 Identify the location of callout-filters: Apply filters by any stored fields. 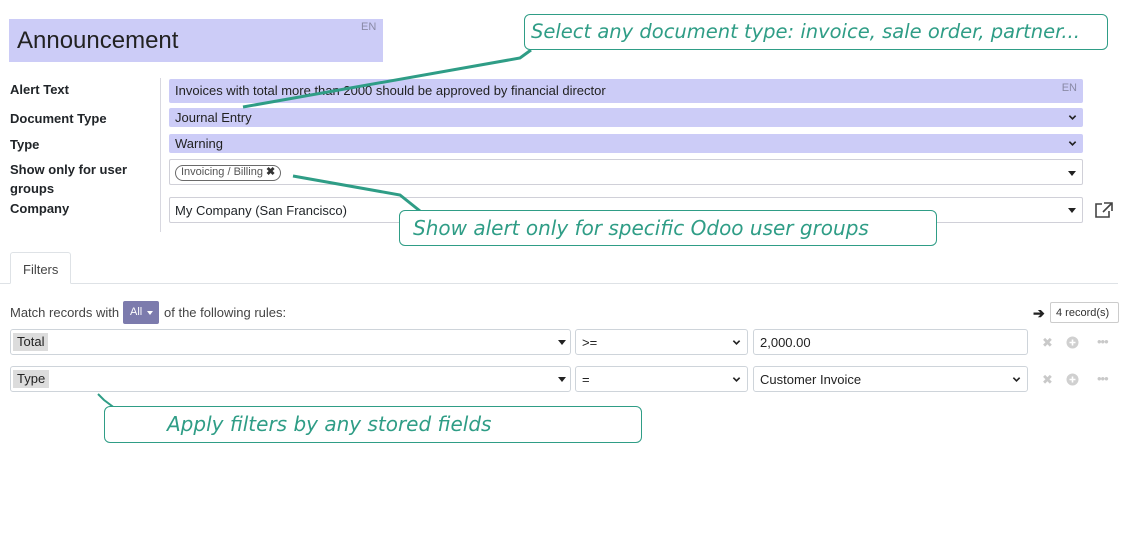
(373, 424).